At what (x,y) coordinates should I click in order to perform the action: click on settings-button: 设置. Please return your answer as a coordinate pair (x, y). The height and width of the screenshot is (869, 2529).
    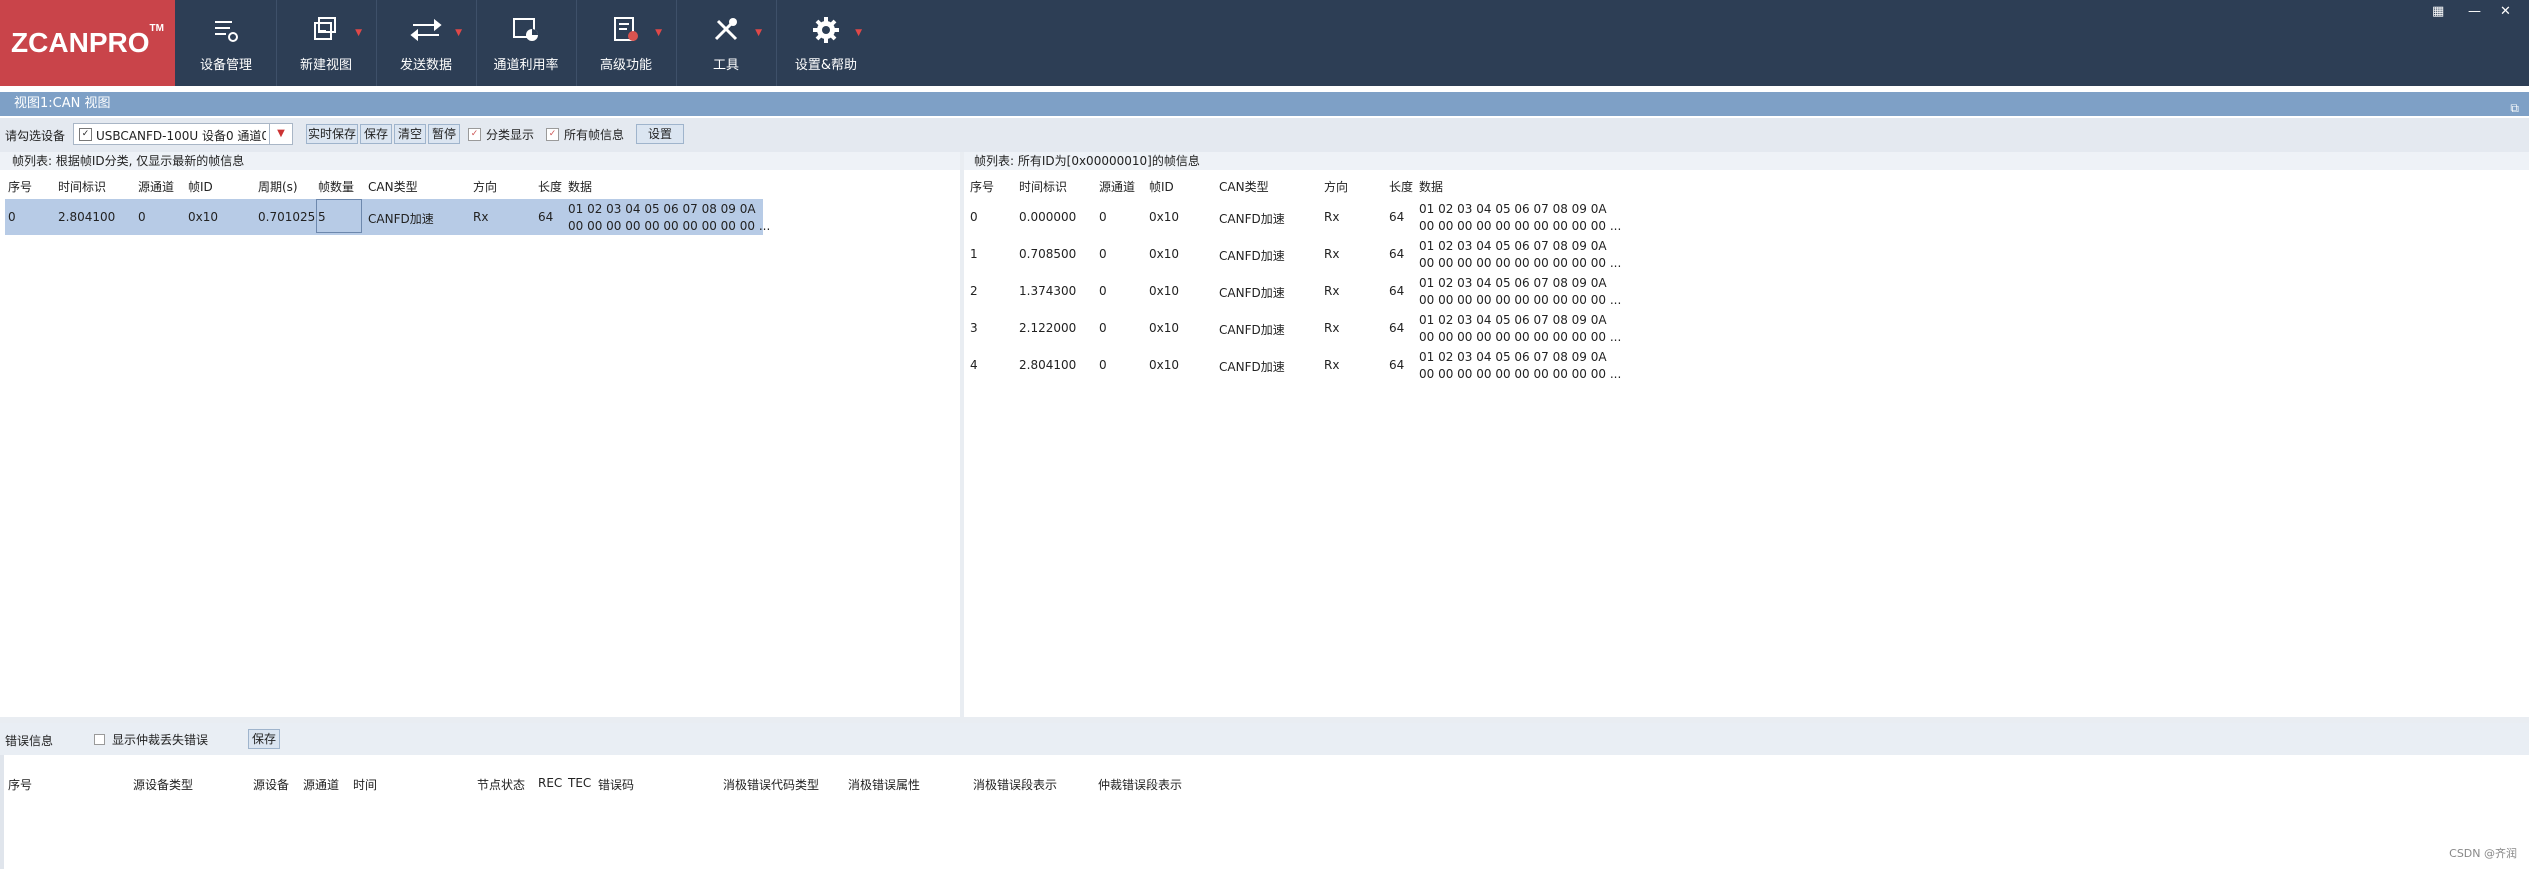
    Looking at the image, I should click on (660, 134).